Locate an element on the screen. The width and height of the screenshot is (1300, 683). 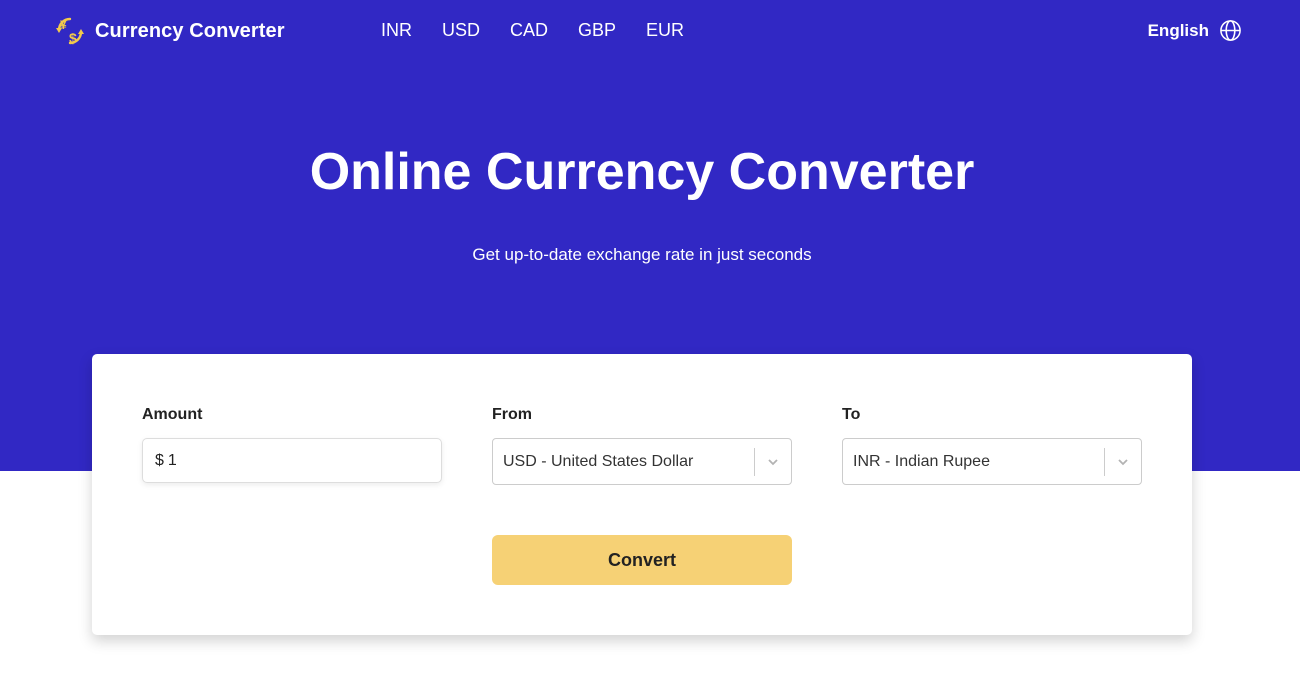
amount-field: Amount $ is located at coordinates (292, 444).